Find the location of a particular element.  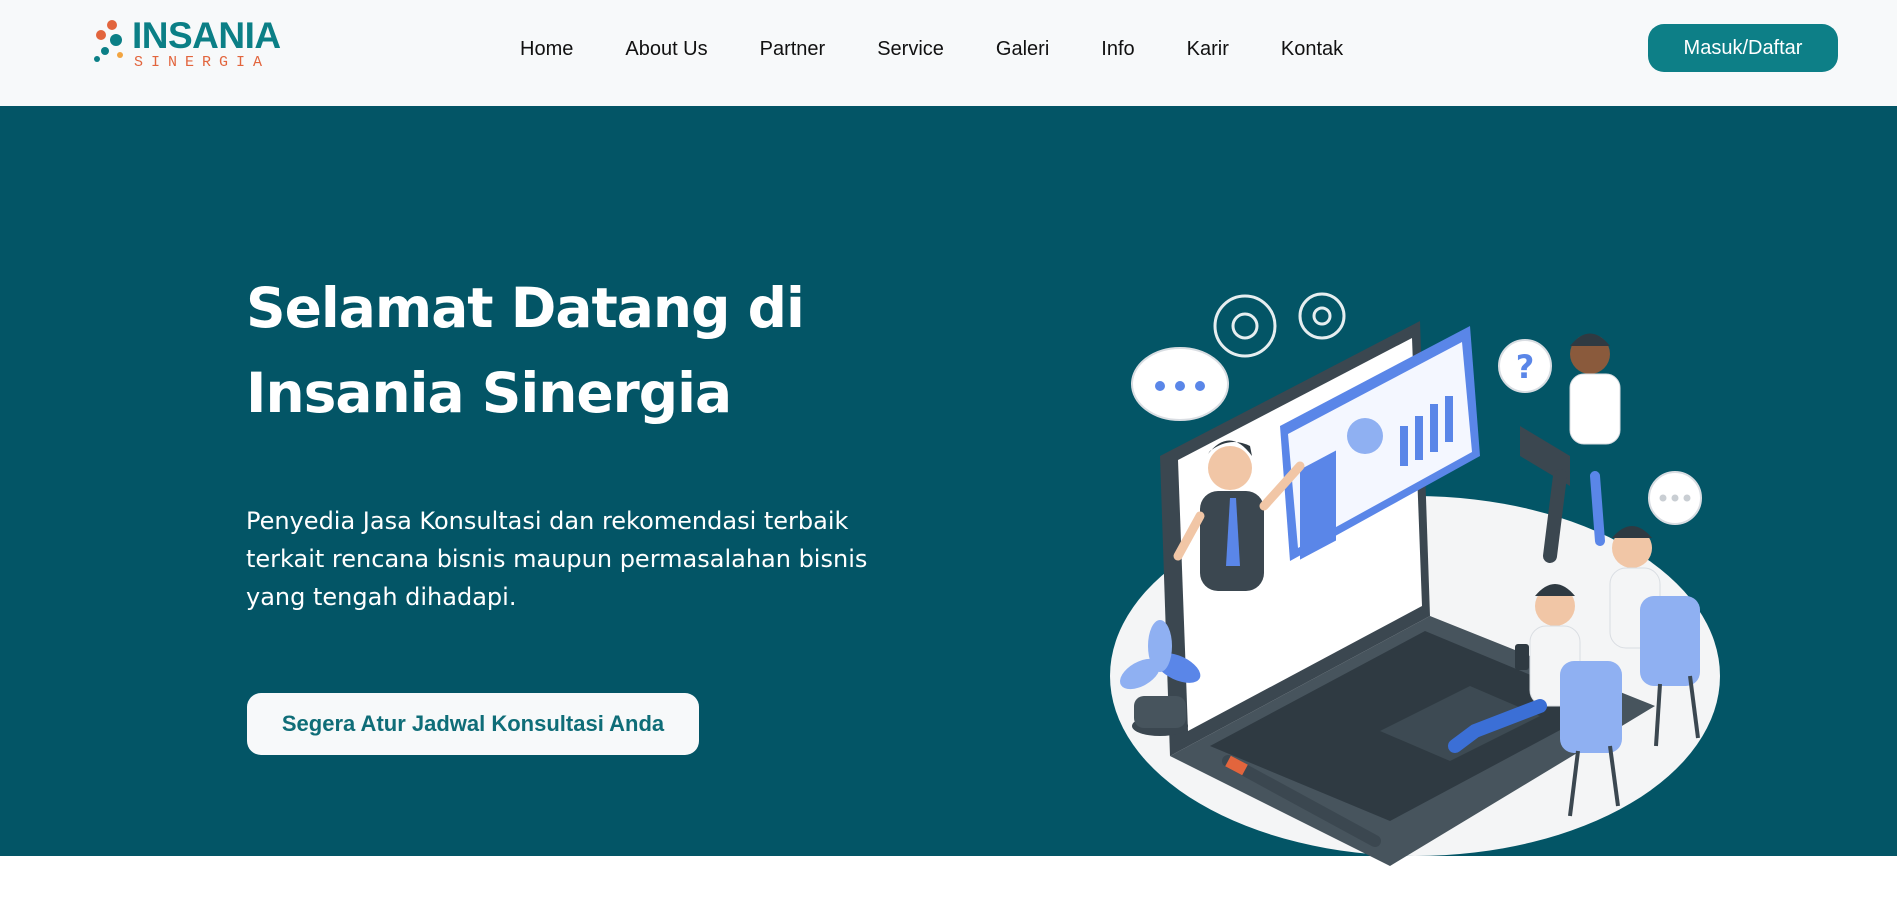

nav-home: Home is located at coordinates (546, 49).